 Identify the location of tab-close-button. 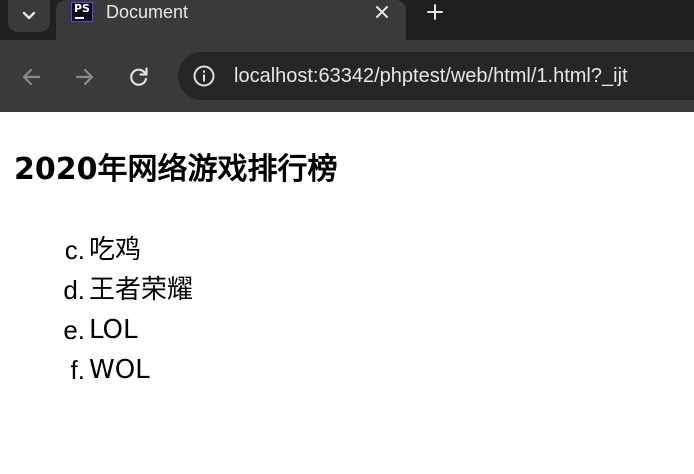
(382, 12).